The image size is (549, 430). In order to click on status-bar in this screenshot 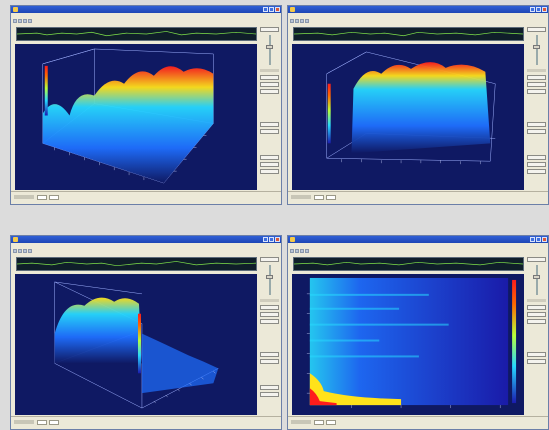, I will do `click(146, 197)`.